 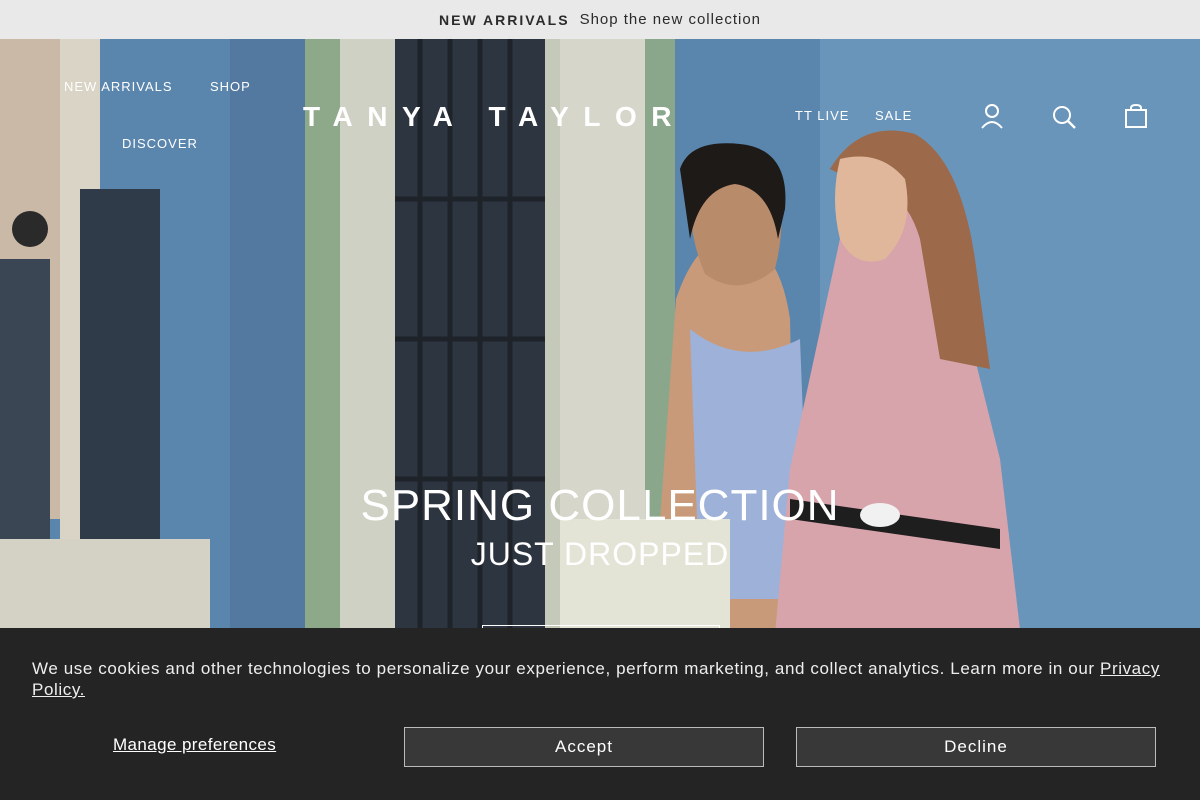 I want to click on search-icon, so click(x=1064, y=117).